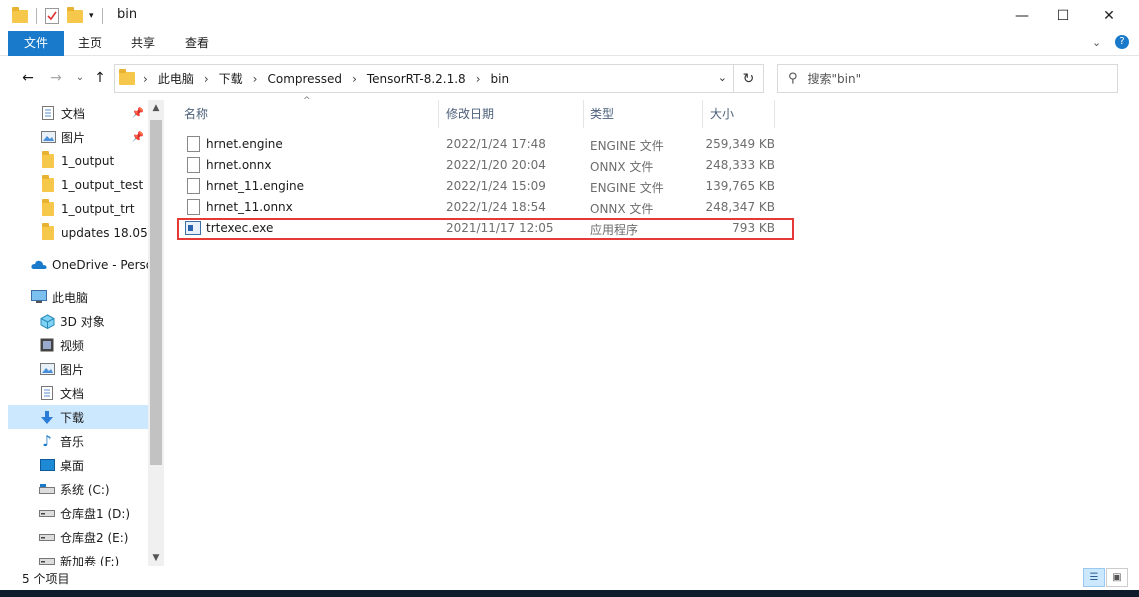  I want to click on customize-toolbar-icon: ▾, so click(91, 16).